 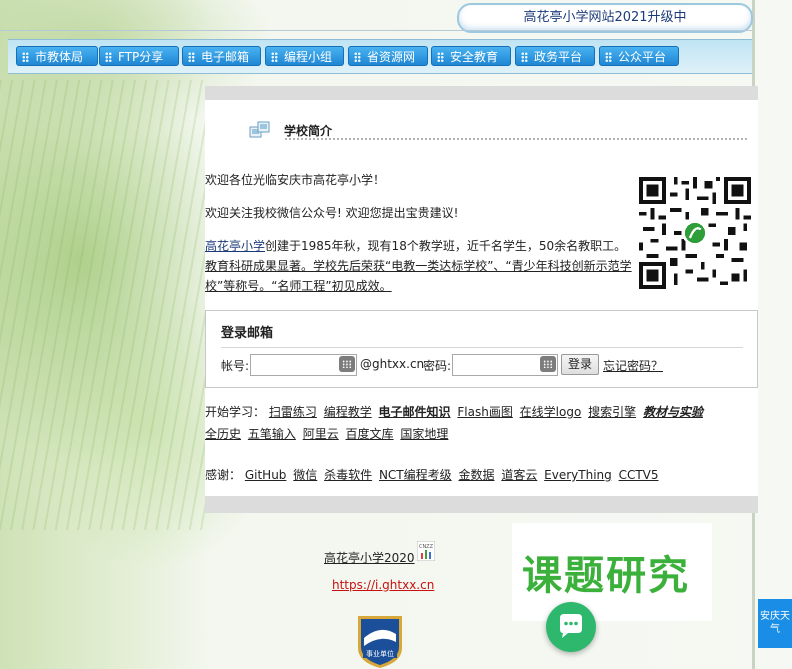 I want to click on link-email-knowledge: 电子邮件知识, so click(x=415, y=412).